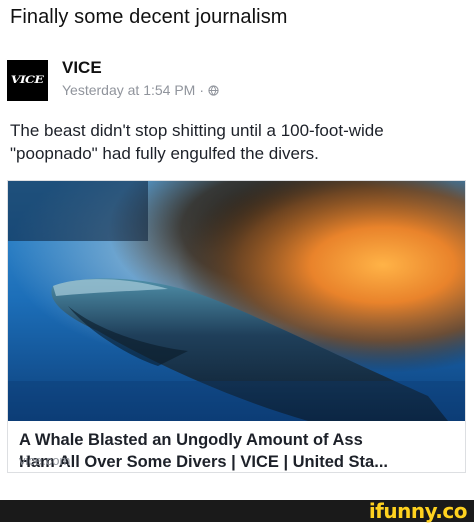 Image resolution: width=474 pixels, height=523 pixels. I want to click on post-meta: Yesterday at 1:54 PM ·, so click(140, 90).